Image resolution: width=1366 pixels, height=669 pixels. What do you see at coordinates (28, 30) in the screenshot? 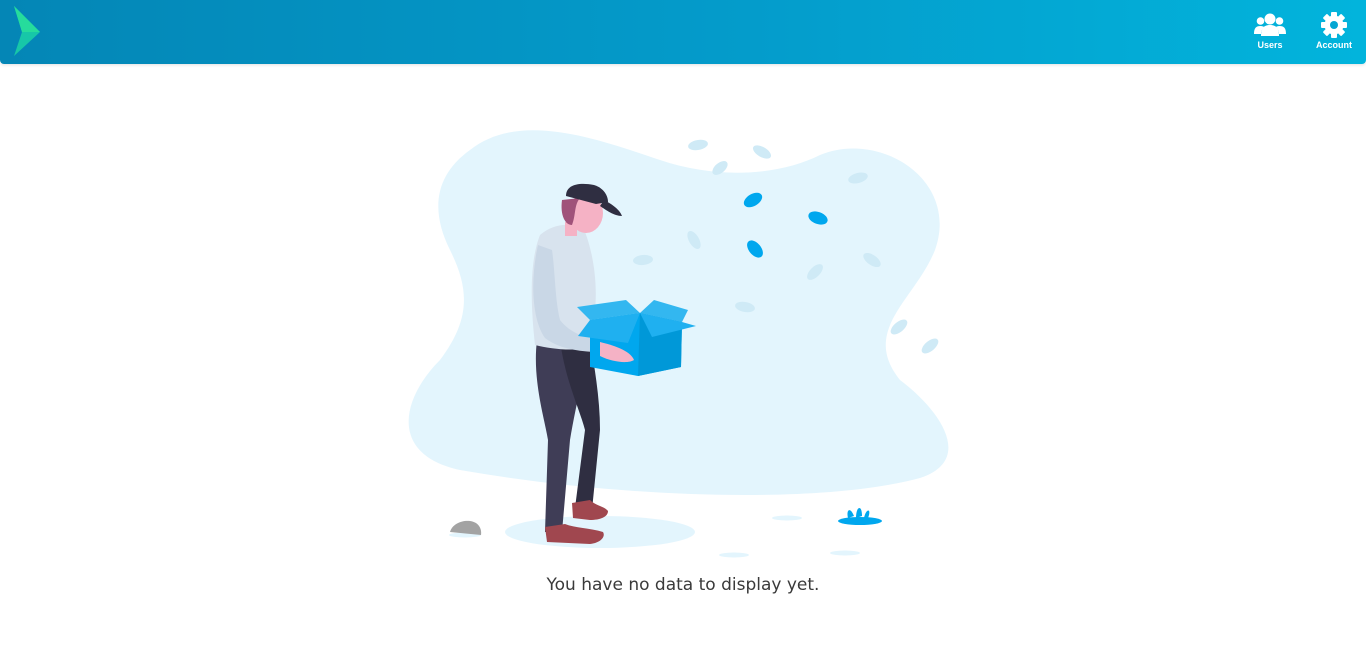
I see `app-logo` at bounding box center [28, 30].